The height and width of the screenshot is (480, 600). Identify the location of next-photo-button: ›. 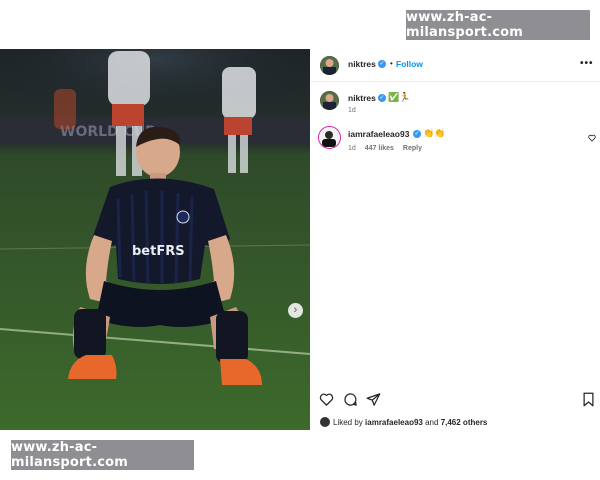
(295, 310).